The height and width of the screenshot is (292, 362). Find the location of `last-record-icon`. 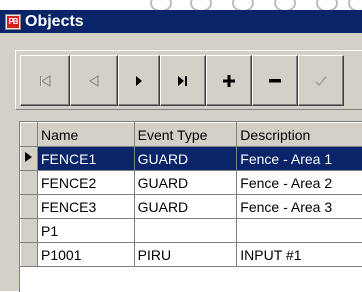

last-record-icon is located at coordinates (183, 81).